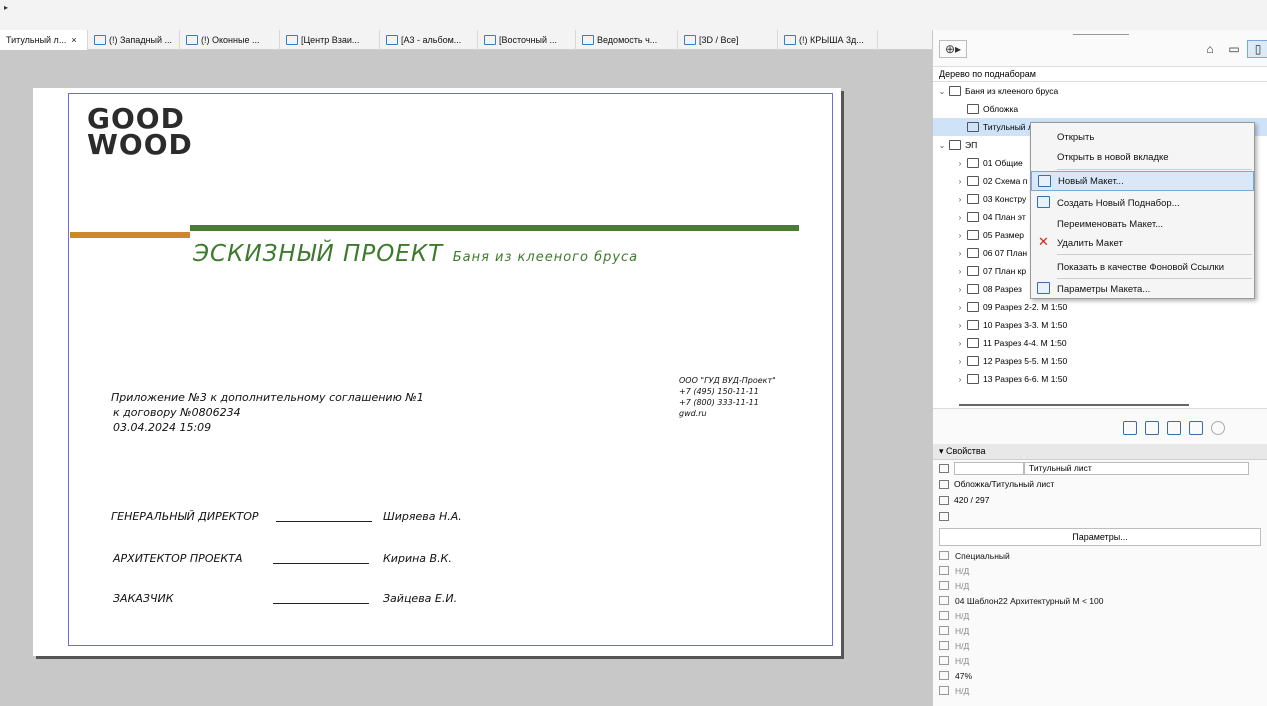  I want to click on view-setting-row: 04 Шаблон22 Архитектурный М < 100, so click(1100, 600).